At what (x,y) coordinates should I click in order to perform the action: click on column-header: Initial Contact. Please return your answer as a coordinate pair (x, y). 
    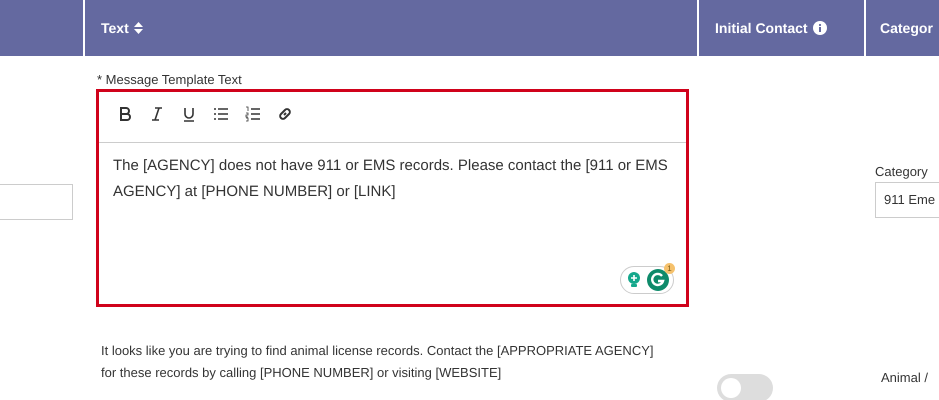
    Looking at the image, I should click on (781, 28).